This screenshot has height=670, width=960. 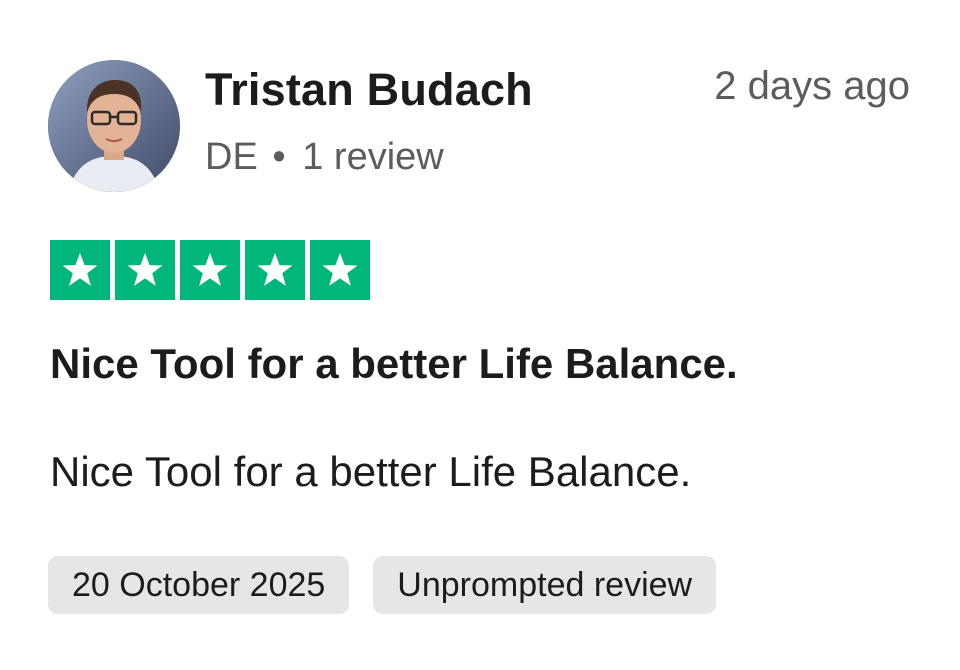 I want to click on review-date-tag: 20 October 2025, so click(x=199, y=585).